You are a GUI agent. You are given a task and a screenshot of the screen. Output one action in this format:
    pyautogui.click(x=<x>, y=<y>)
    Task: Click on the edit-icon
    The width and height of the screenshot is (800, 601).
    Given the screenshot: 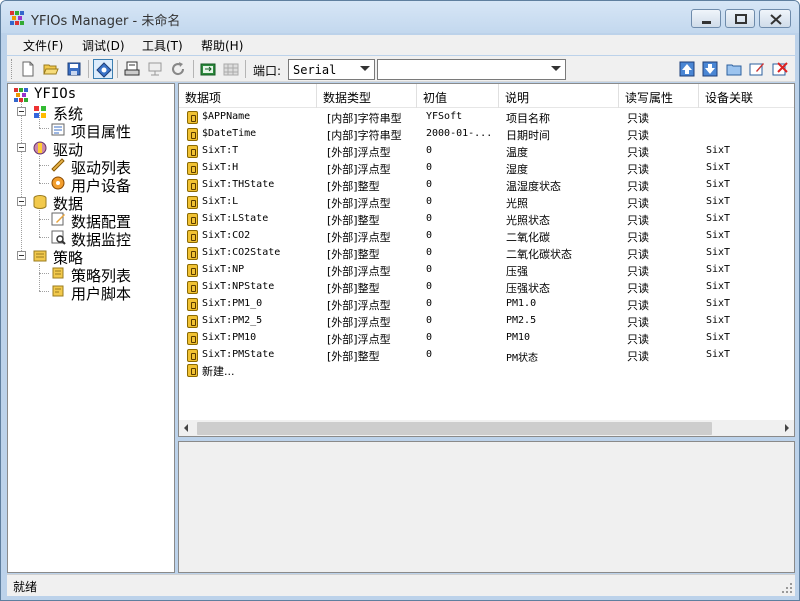 What is the action you would take?
    pyautogui.click(x=756, y=69)
    